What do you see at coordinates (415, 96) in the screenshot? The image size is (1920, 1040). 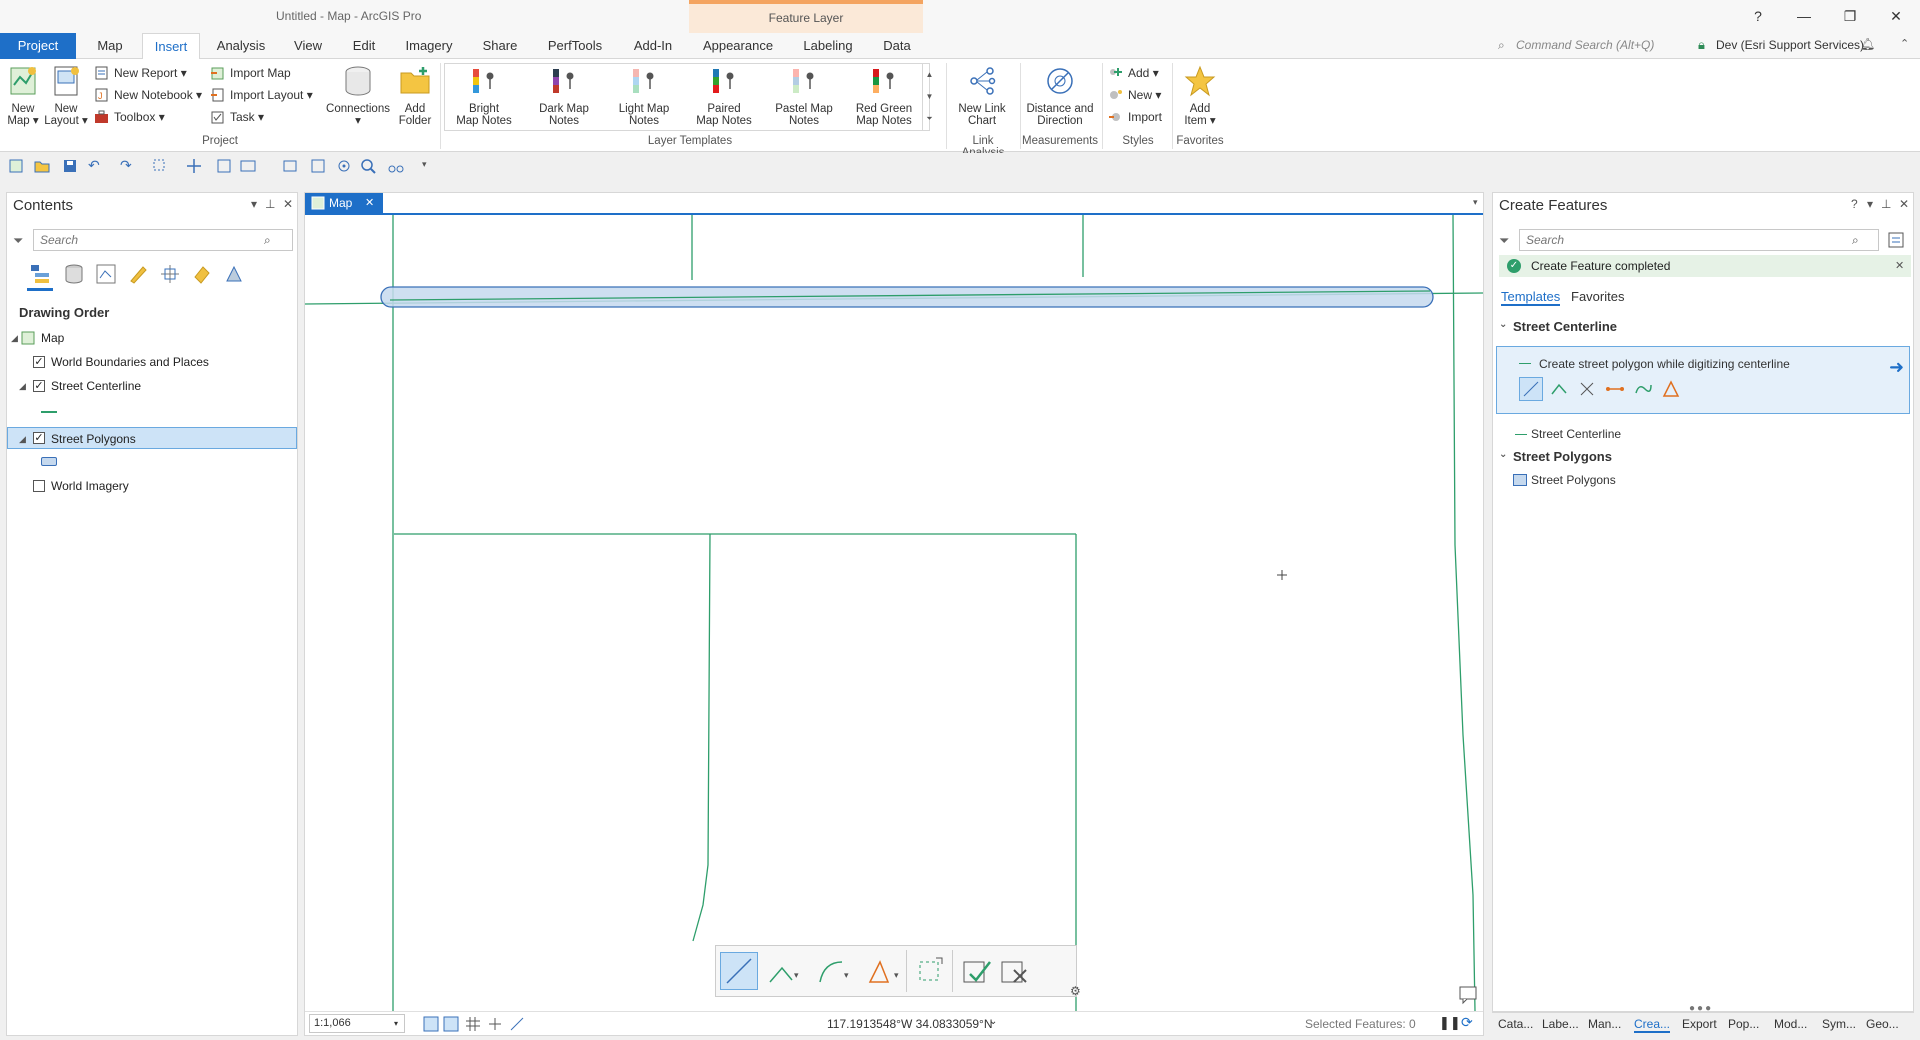 I see `add-folder-button: Add Folder` at bounding box center [415, 96].